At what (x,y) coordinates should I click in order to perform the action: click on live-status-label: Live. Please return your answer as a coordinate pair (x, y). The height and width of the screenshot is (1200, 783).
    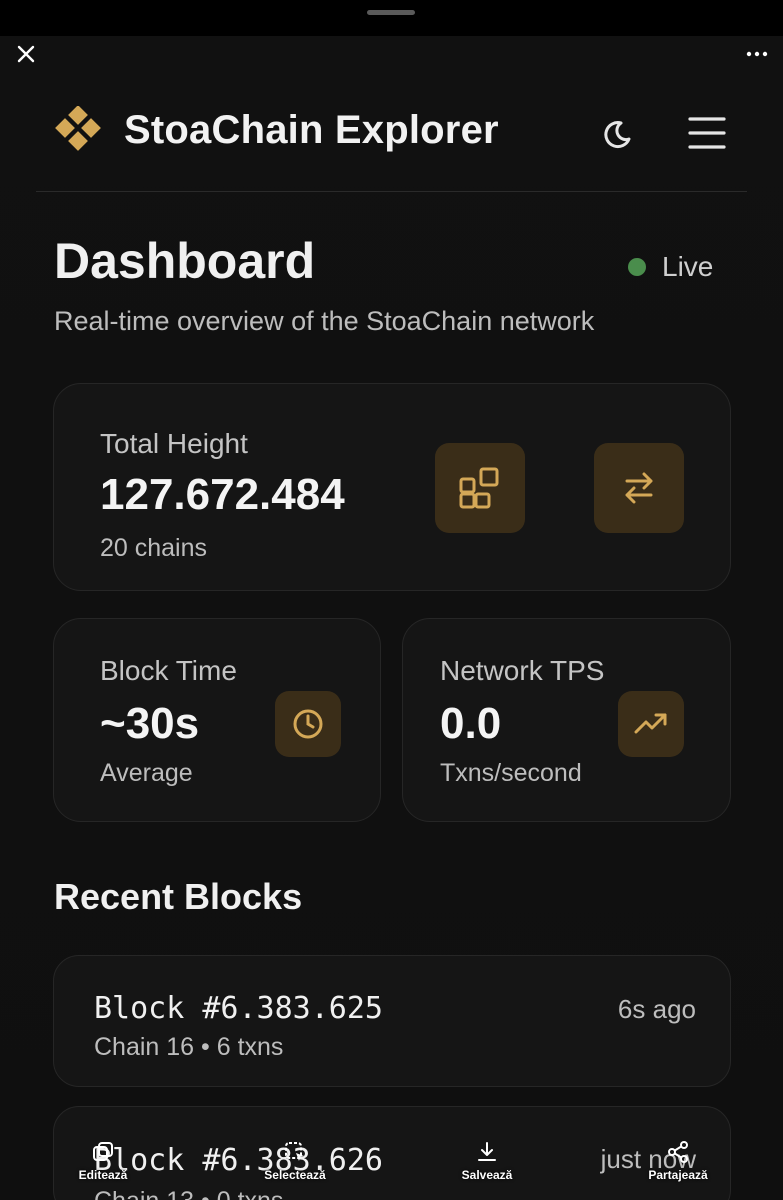
    Looking at the image, I should click on (688, 266).